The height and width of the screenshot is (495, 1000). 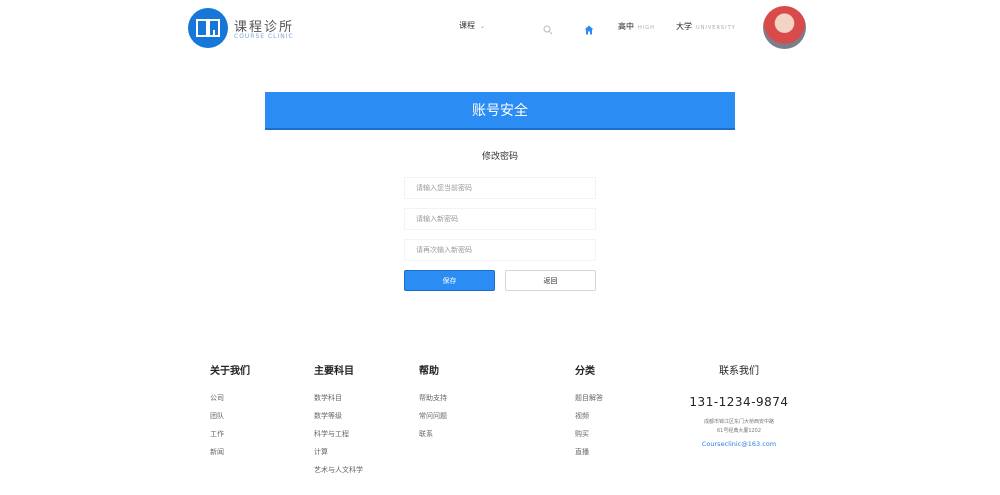 I want to click on nav-high-school: 高中 HIGH, so click(x=636, y=26).